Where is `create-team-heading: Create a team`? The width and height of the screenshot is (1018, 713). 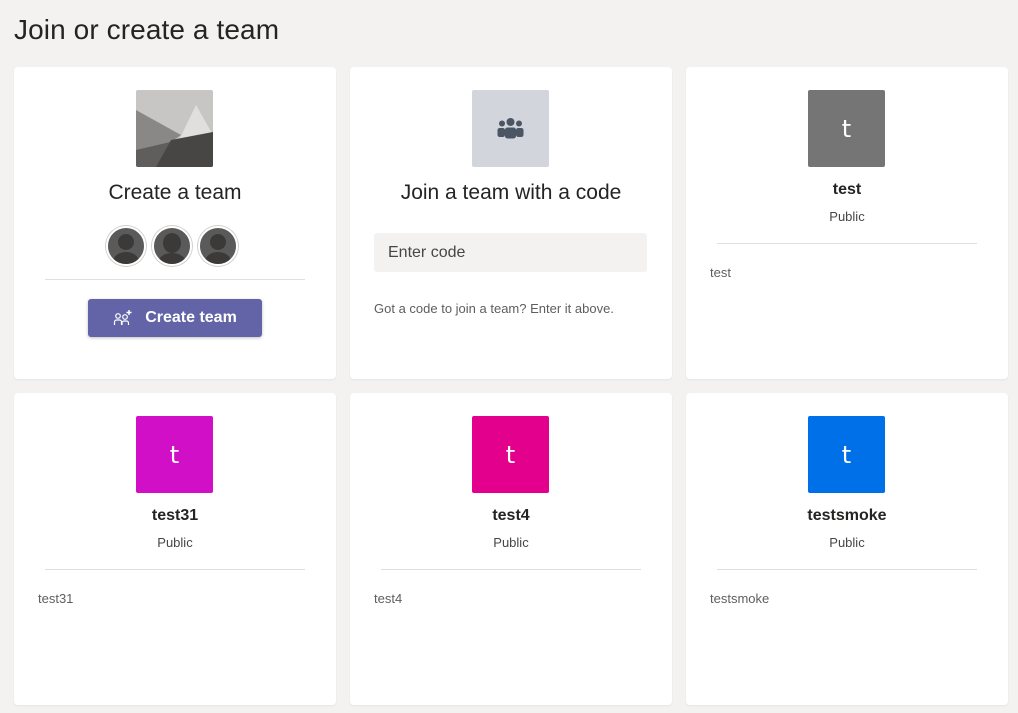 create-team-heading: Create a team is located at coordinates (175, 192).